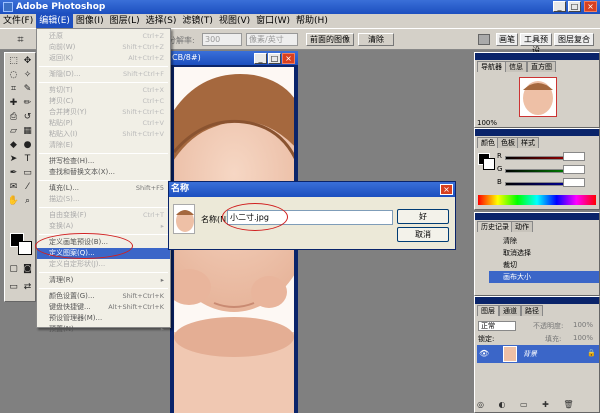 This screenshot has height=413, width=600. I want to click on shape-tool-icon: ▭, so click(27, 173).